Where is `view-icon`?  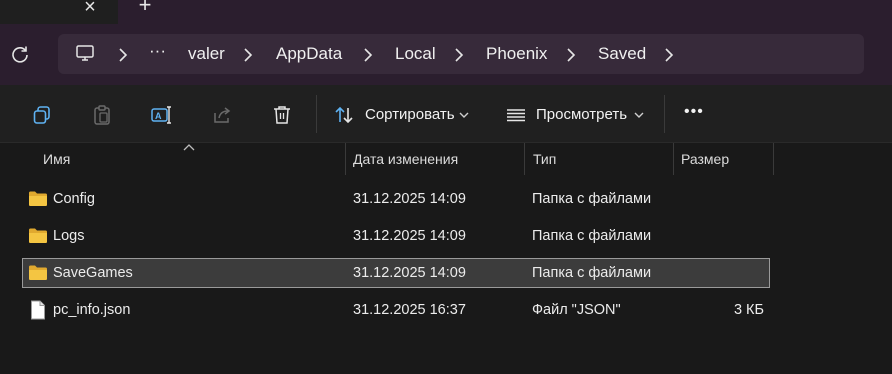
view-icon is located at coordinates (516, 115).